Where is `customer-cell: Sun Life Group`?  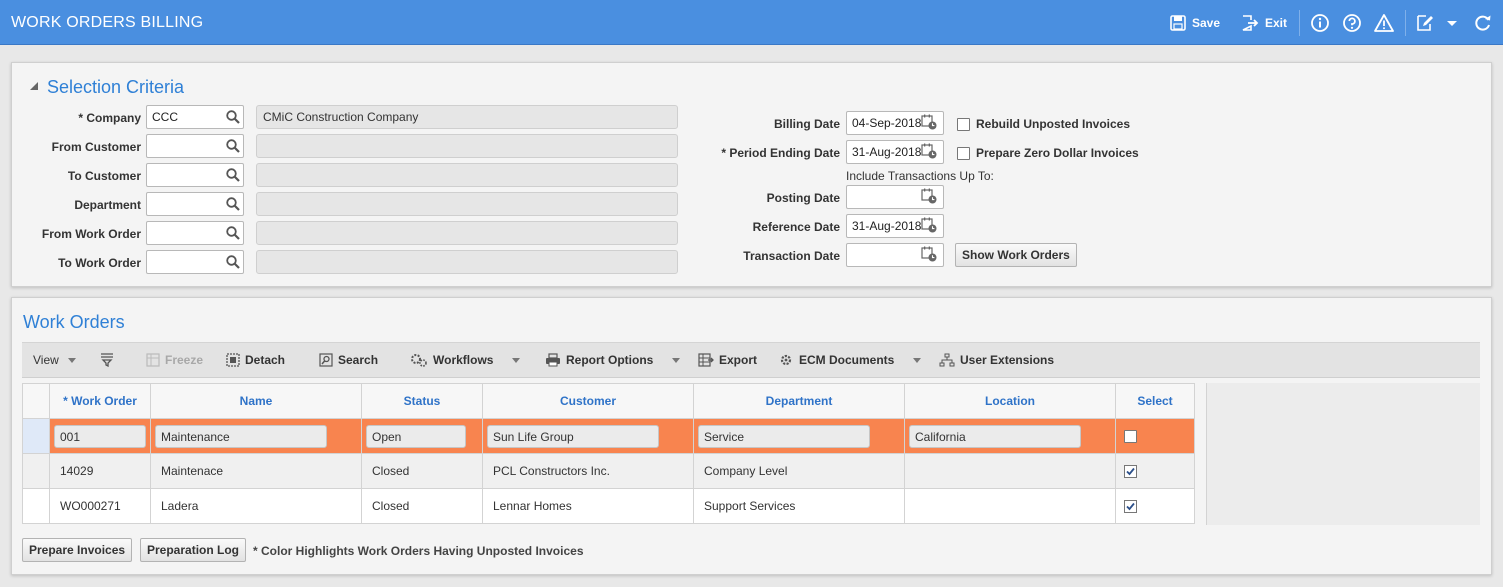
customer-cell: Sun Life Group is located at coordinates (573, 436).